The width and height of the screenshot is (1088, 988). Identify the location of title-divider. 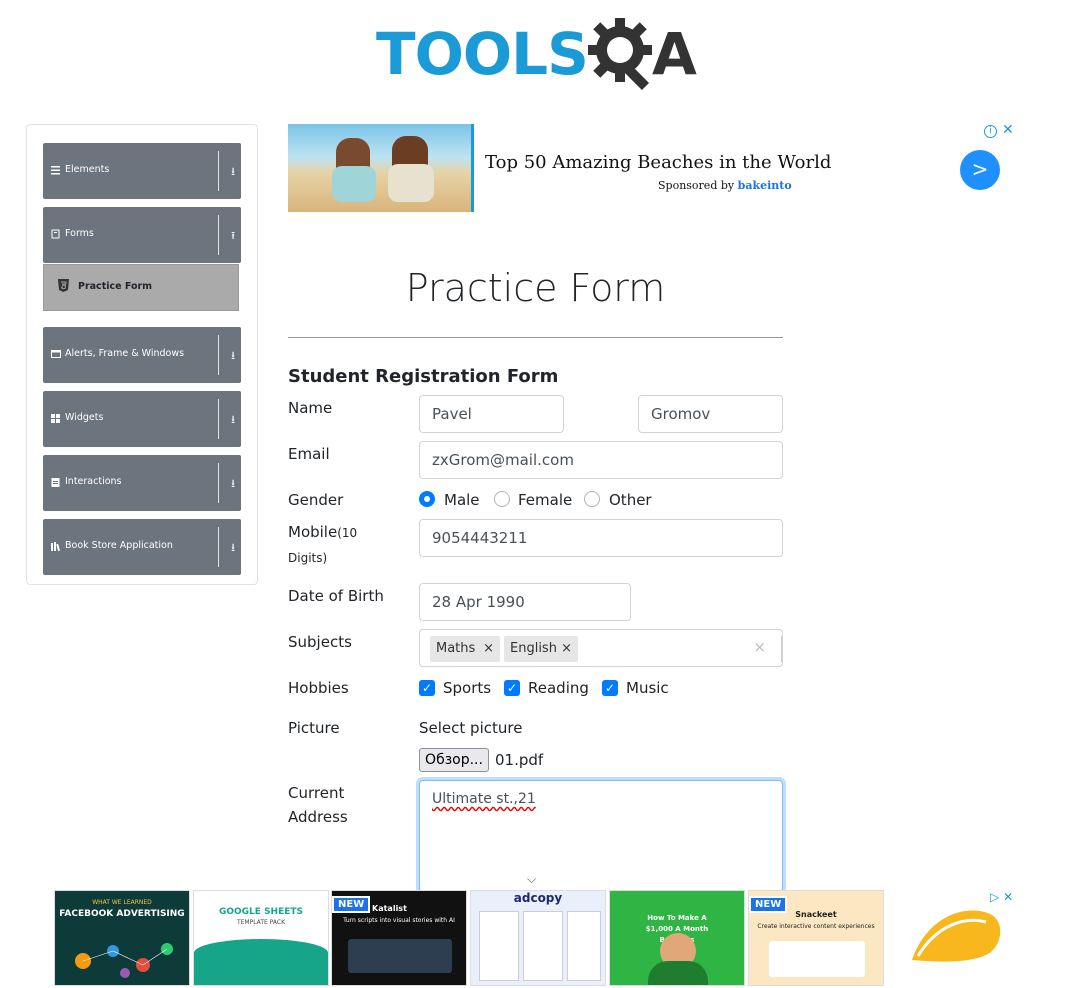
(535, 337).